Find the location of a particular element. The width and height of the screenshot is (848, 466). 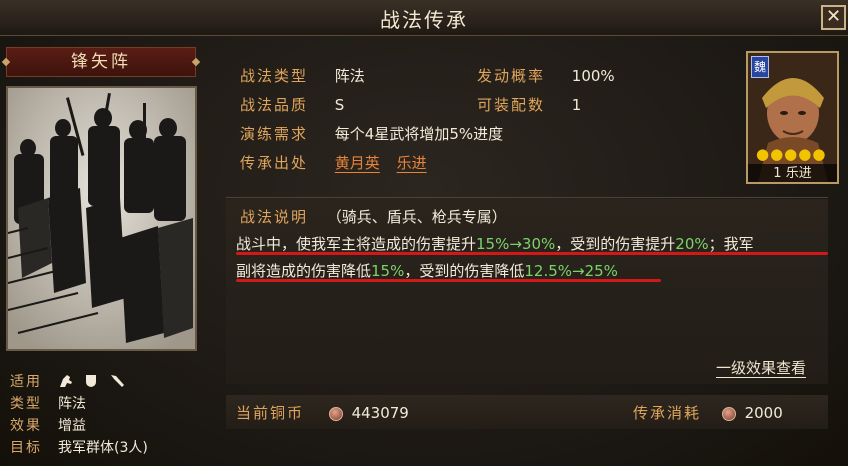

tactic-illustration is located at coordinates (101, 218).